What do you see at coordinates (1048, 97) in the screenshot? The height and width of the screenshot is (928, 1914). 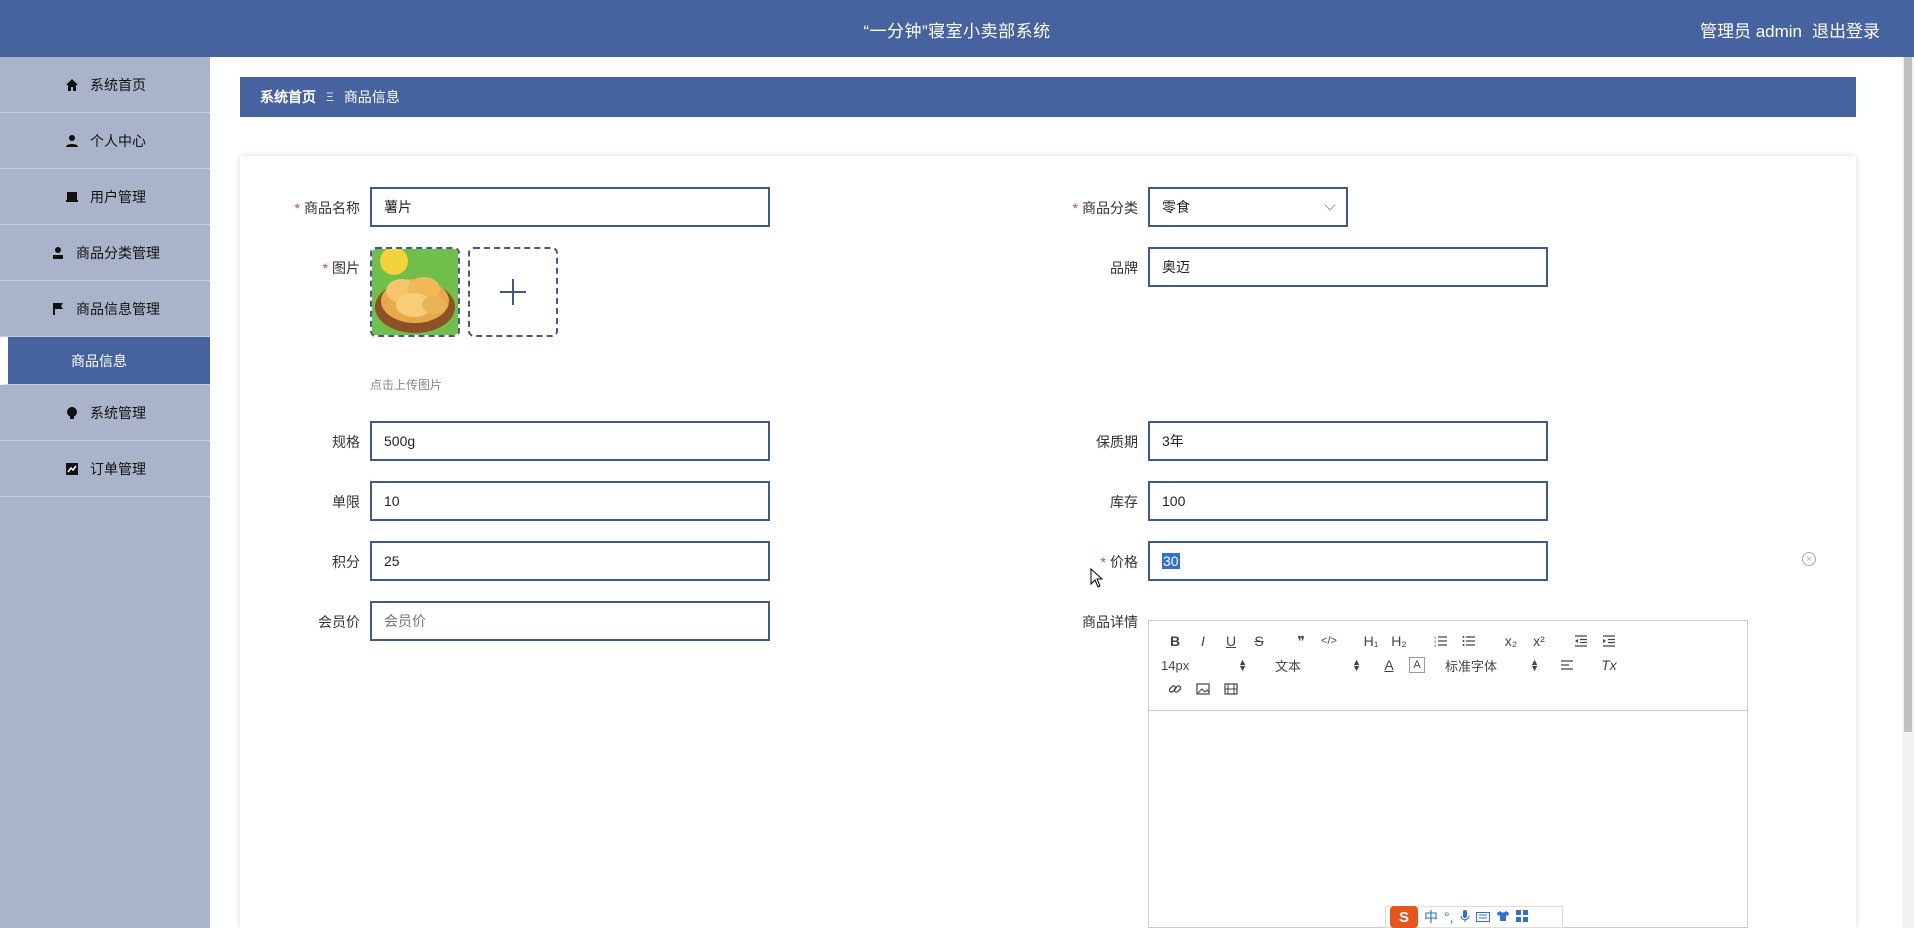 I see `breadcrumb: 系统首页 Ξ 商品信息` at bounding box center [1048, 97].